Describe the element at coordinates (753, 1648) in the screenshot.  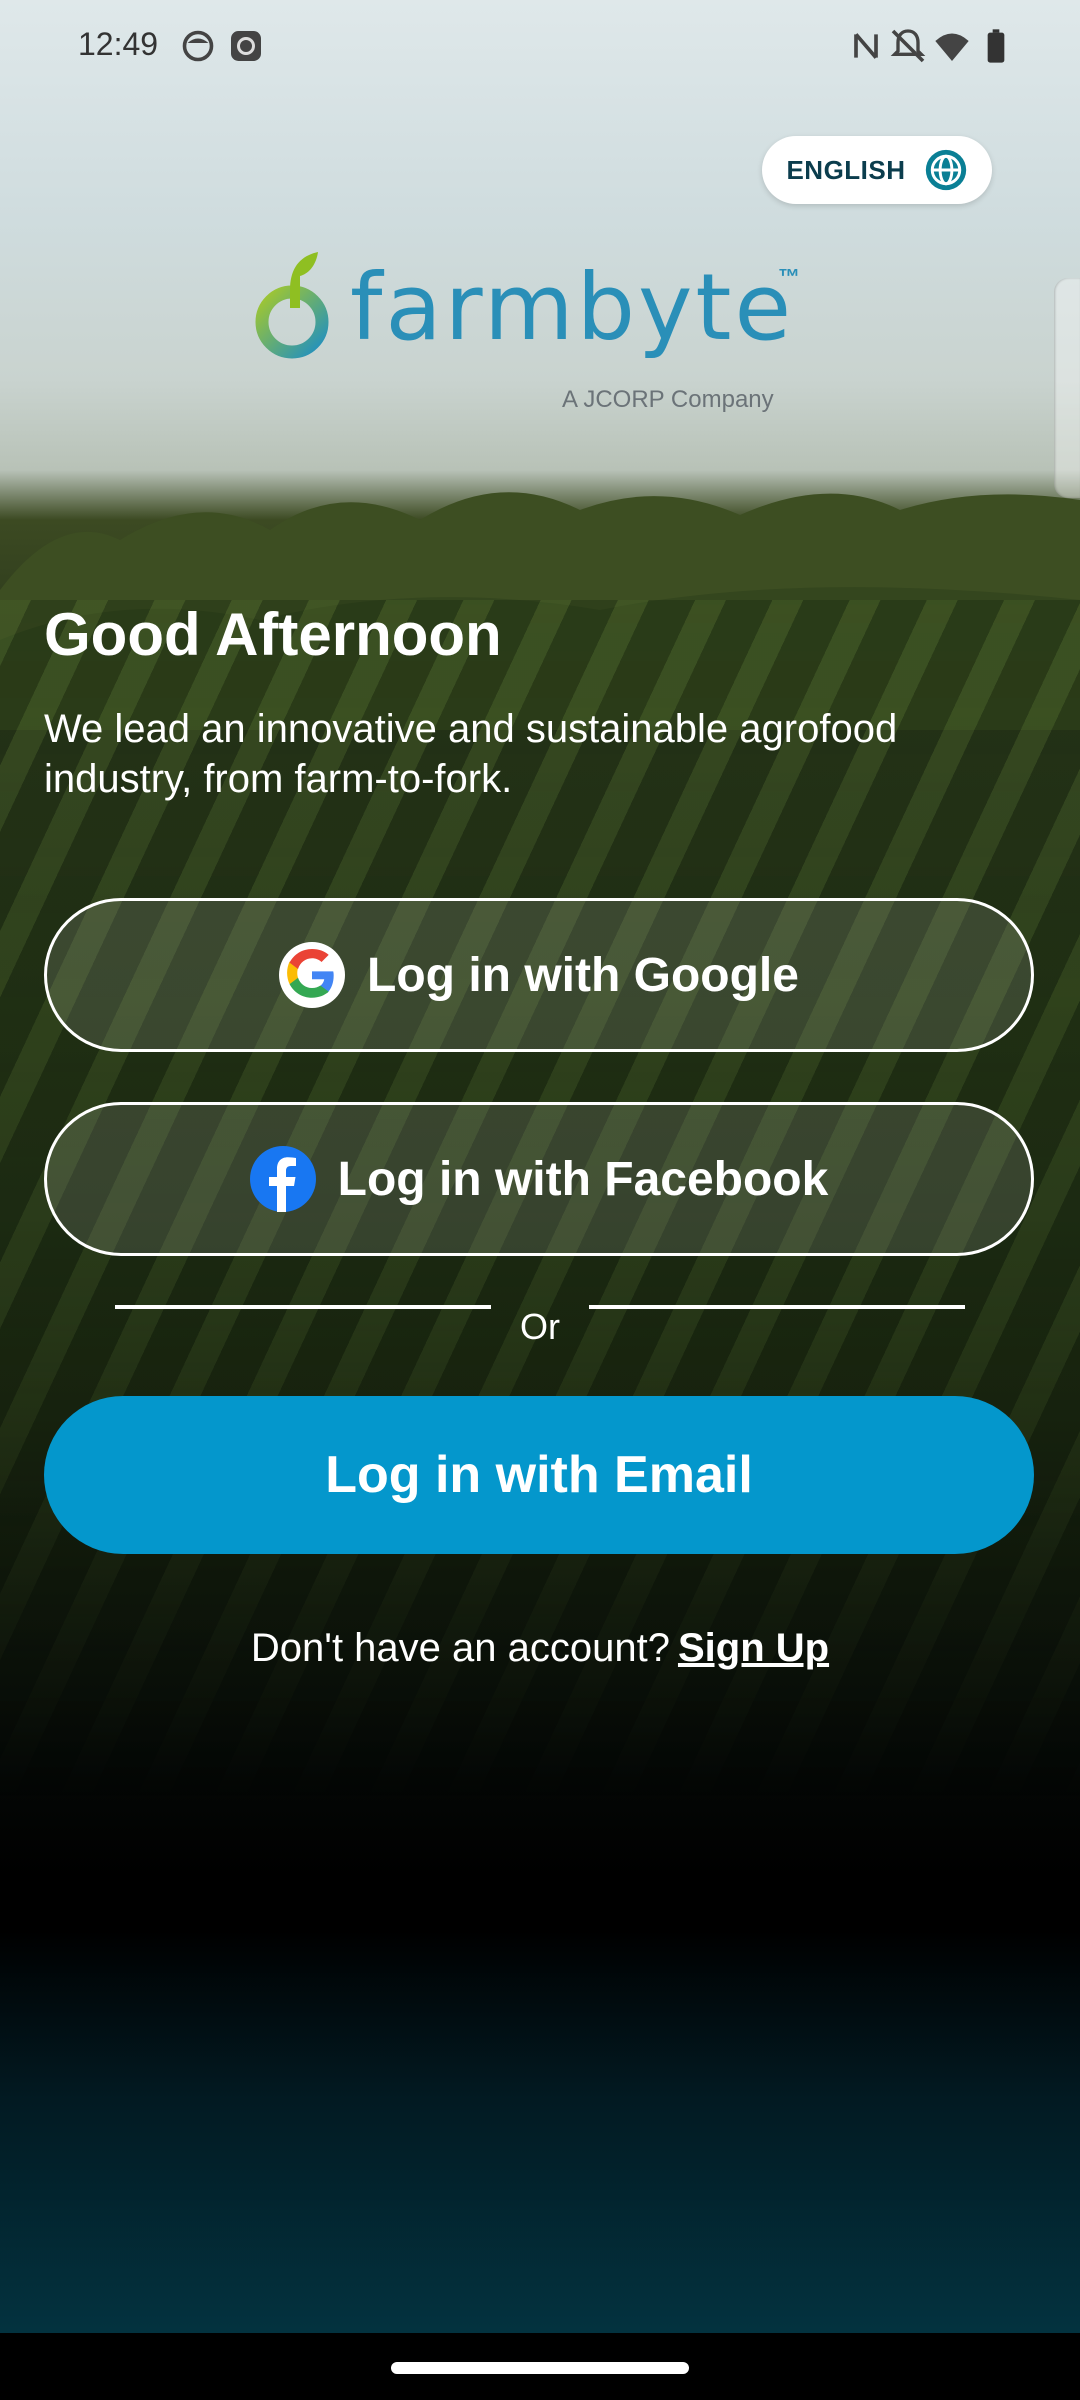
I see `signup-link: Sign Up` at that location.